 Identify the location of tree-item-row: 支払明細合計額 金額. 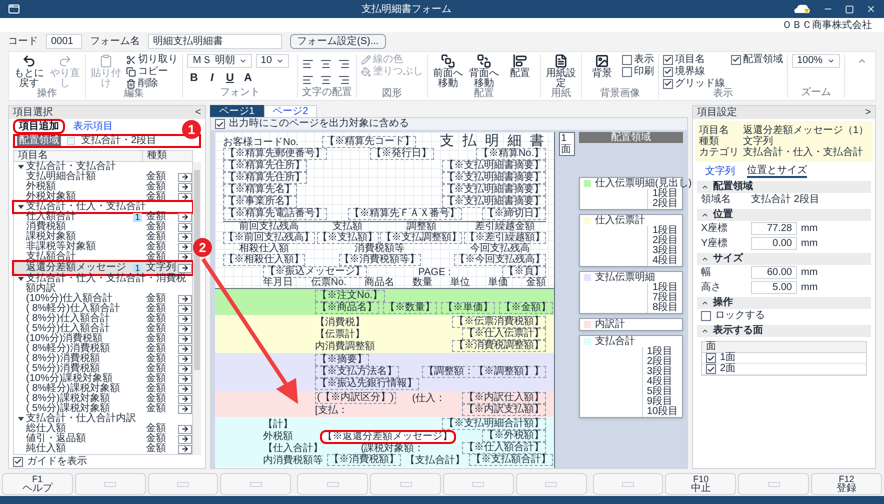
(103, 177).